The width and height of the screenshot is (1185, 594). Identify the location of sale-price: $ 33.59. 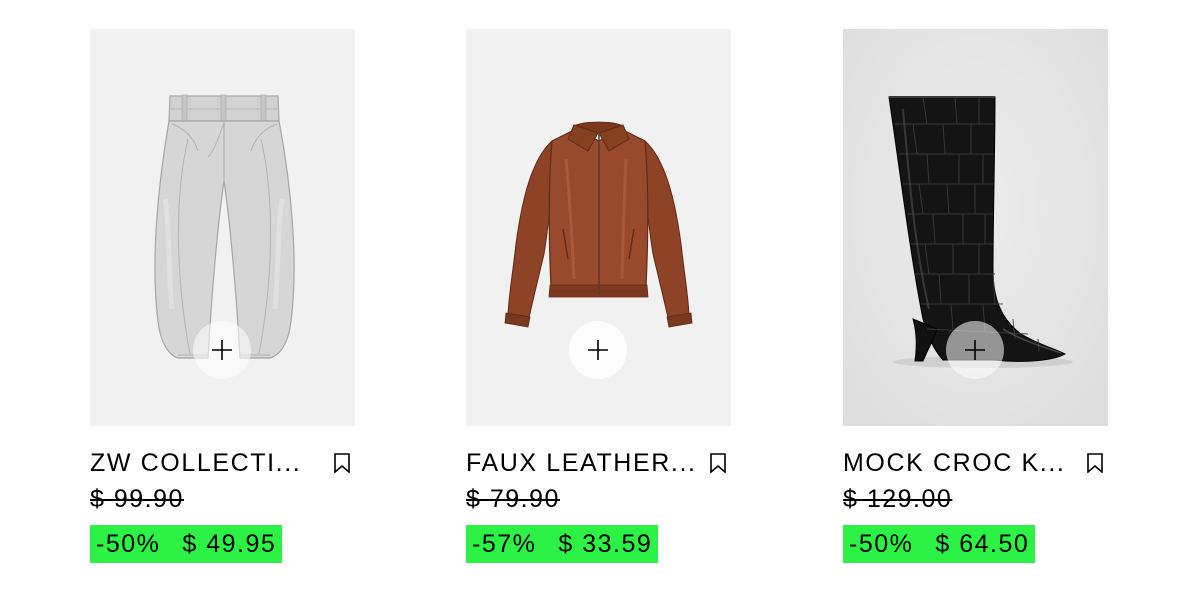
(605, 544).